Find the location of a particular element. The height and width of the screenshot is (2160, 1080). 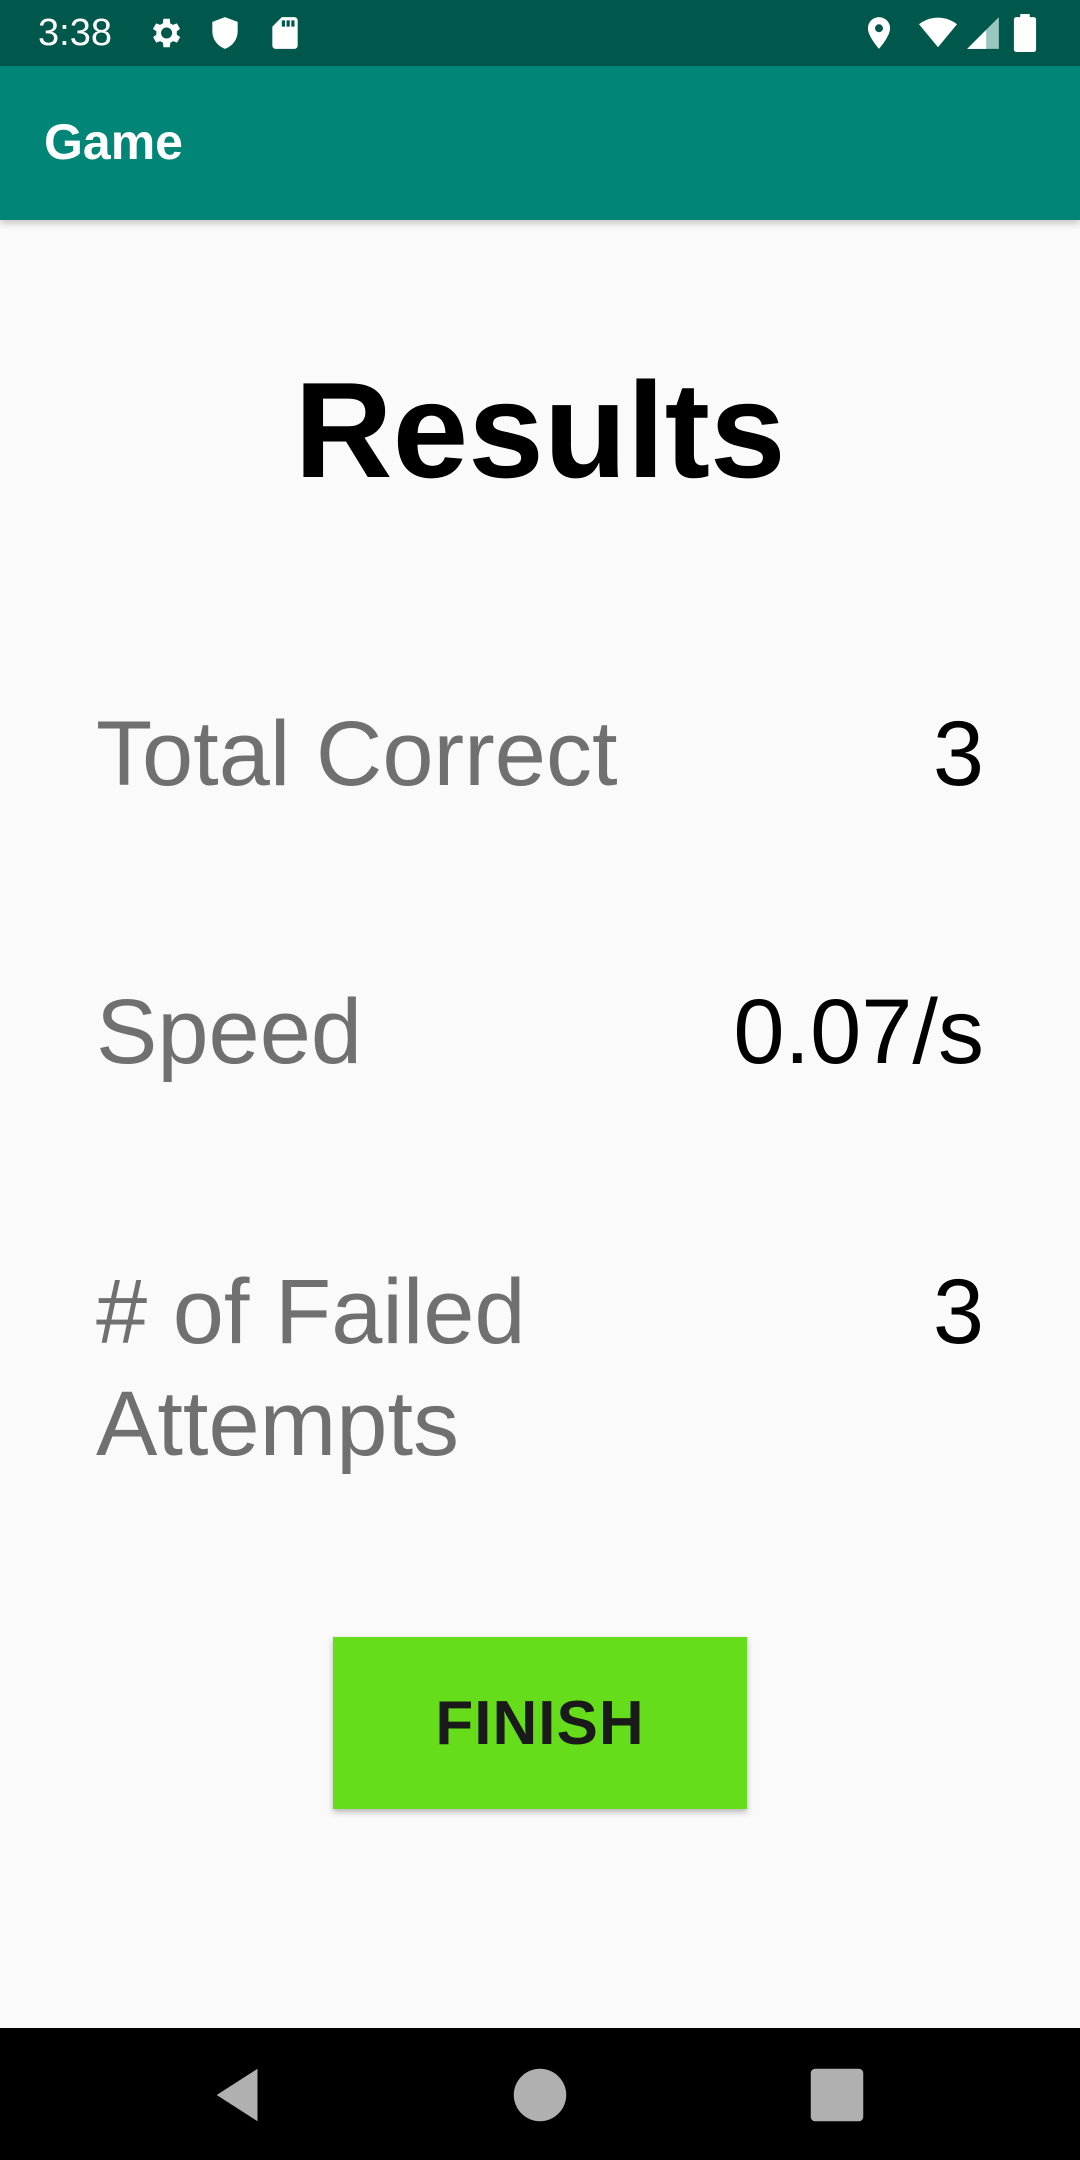

speed-label: Speed is located at coordinates (229, 1032).